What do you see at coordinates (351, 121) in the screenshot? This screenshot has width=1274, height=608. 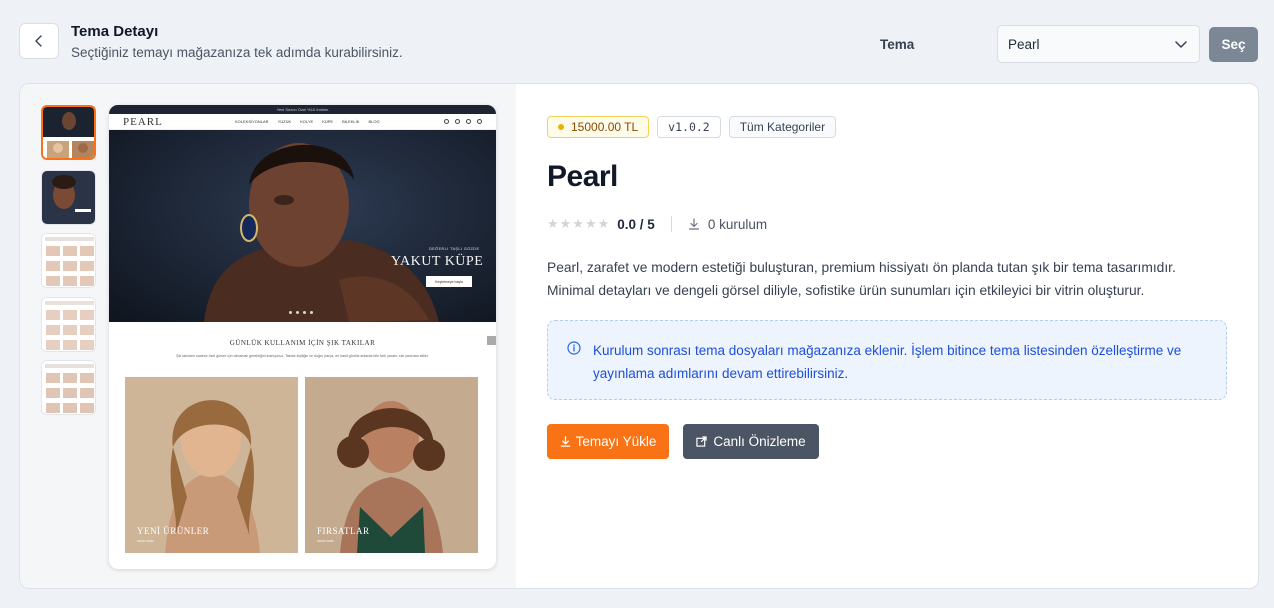 I see `preview-menu-item: BİLEKLİK` at bounding box center [351, 121].